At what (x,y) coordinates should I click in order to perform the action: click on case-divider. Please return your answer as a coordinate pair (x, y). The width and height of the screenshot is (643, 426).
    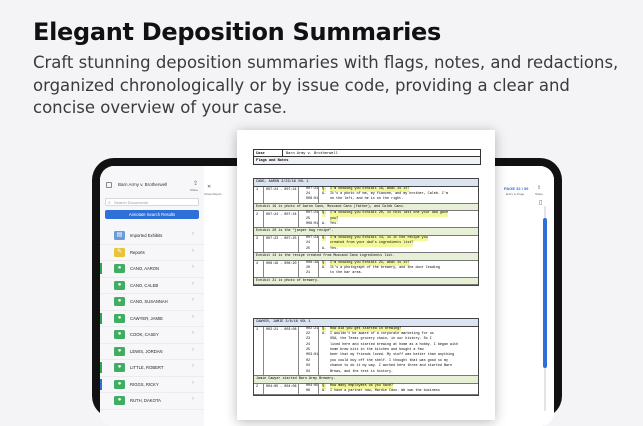
    Looking at the image, I should click on (282, 153).